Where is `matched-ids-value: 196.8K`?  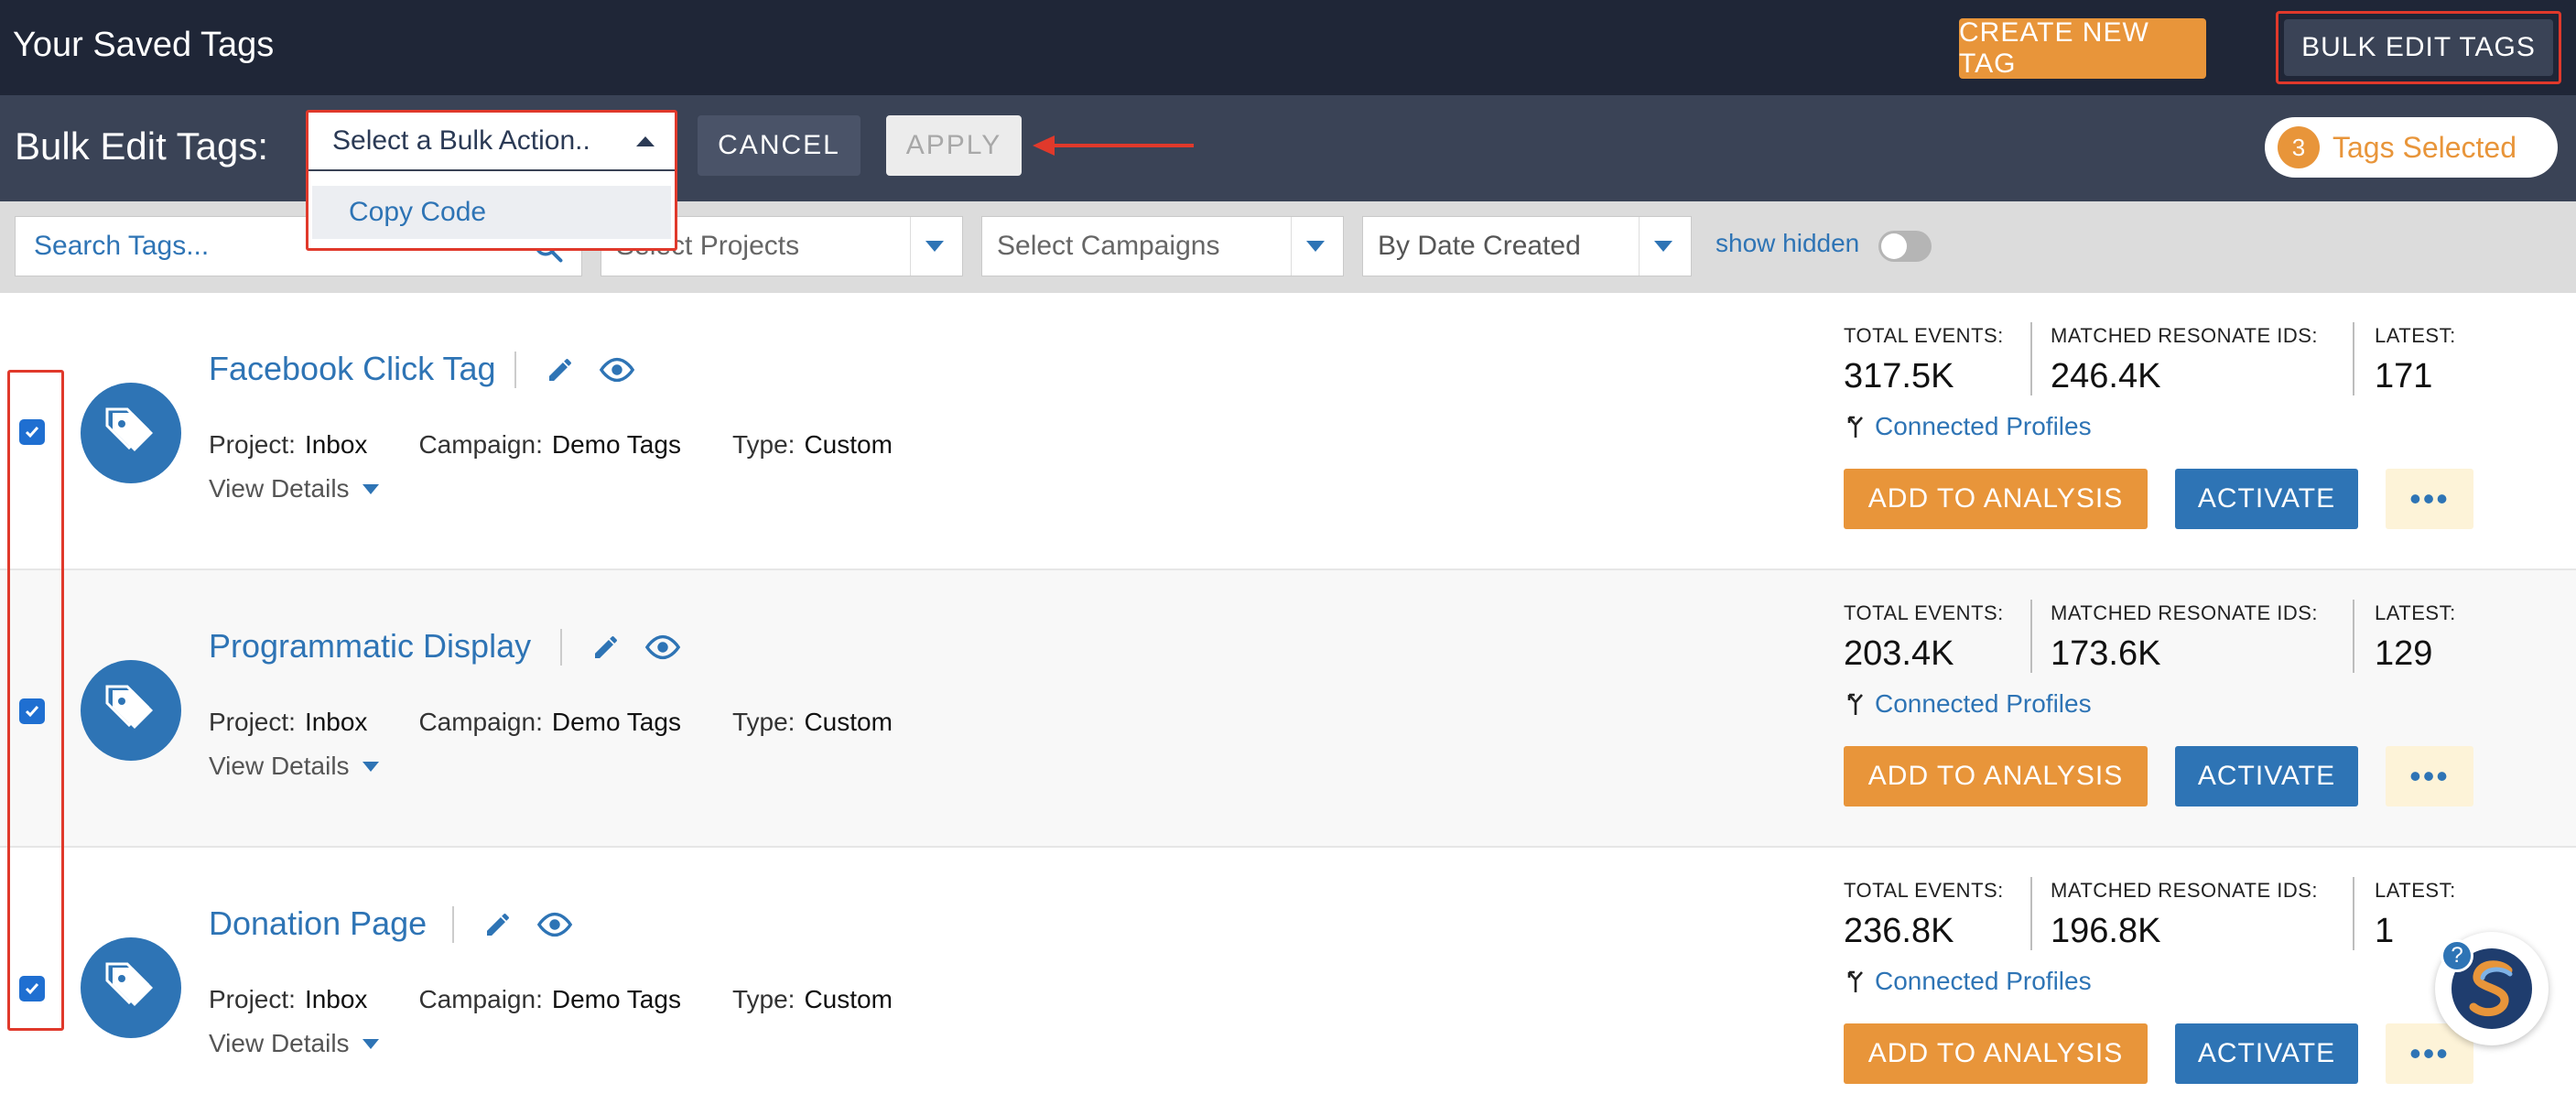
matched-ids-value: 196.8K is located at coordinates (2106, 931).